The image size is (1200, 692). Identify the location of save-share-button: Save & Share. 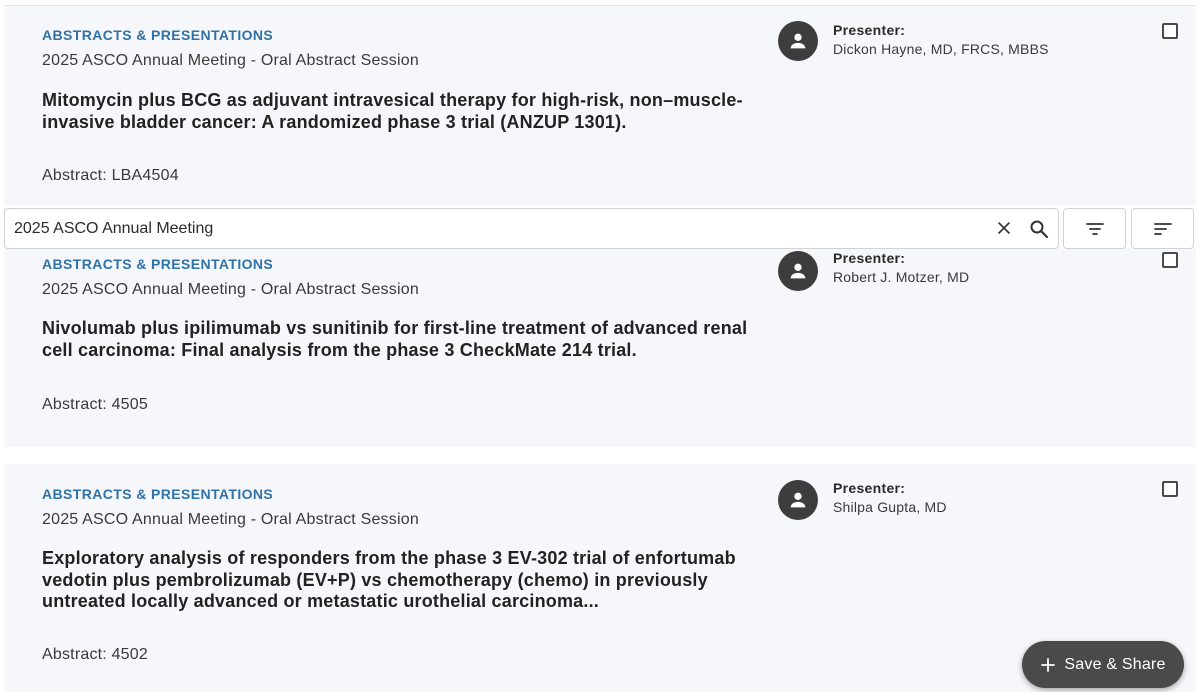
(1103, 664).